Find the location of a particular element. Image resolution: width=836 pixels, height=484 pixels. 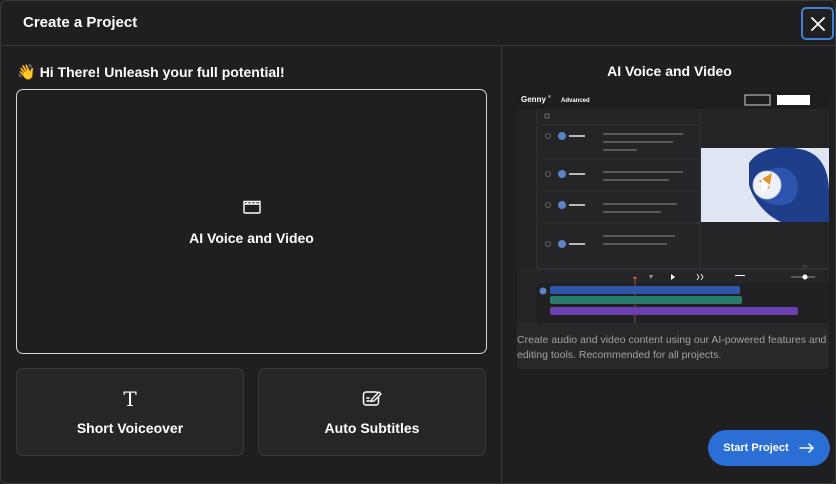

close-icon is located at coordinates (817, 23).